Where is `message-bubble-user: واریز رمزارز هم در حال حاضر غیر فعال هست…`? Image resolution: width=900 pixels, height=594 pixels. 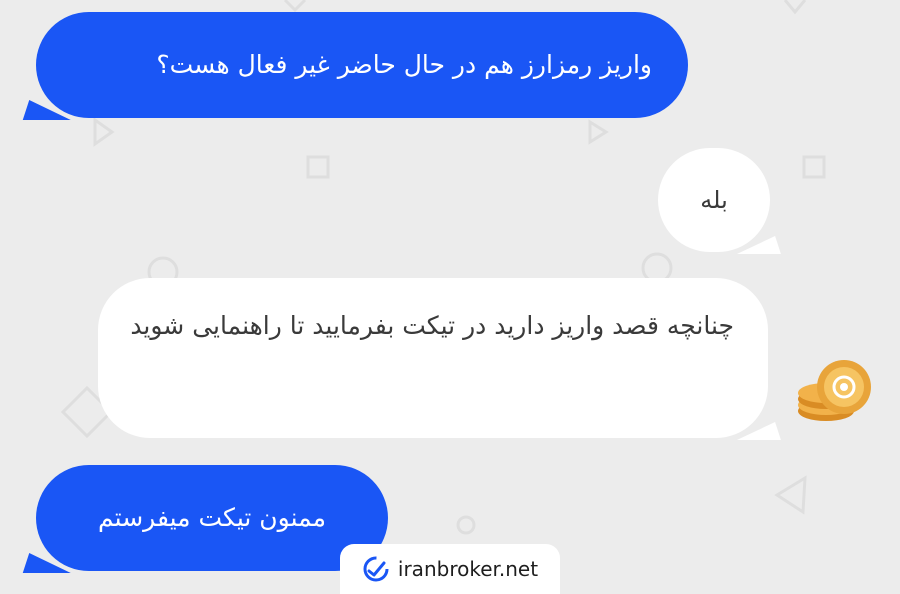 message-bubble-user: واریز رمزارز هم در حال حاضر غیر فعال هست… is located at coordinates (355, 66).